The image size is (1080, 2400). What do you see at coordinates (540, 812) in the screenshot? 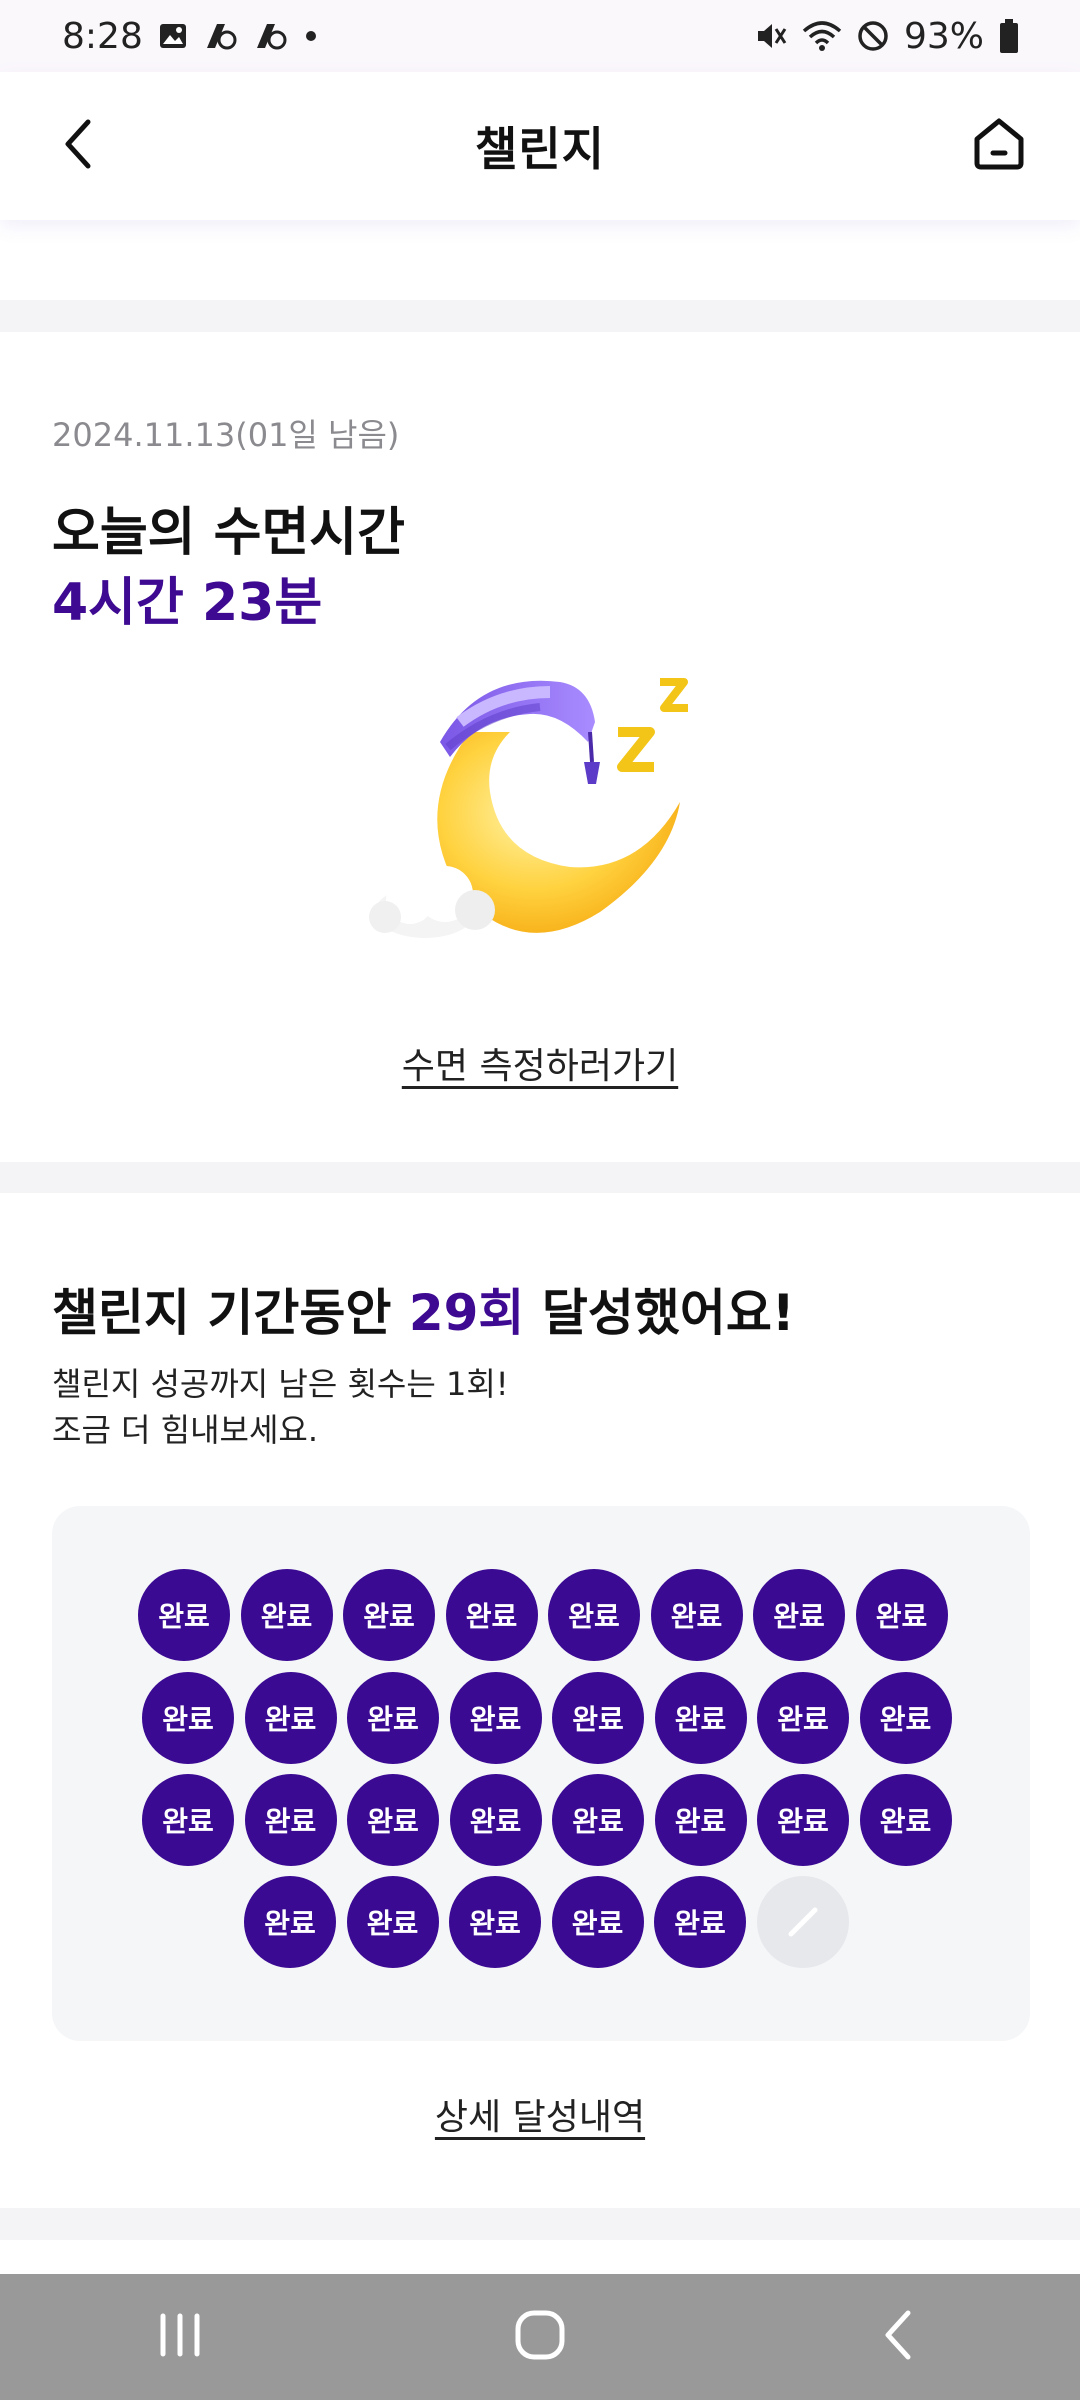
I see `sleeping-moon-illustration` at bounding box center [540, 812].